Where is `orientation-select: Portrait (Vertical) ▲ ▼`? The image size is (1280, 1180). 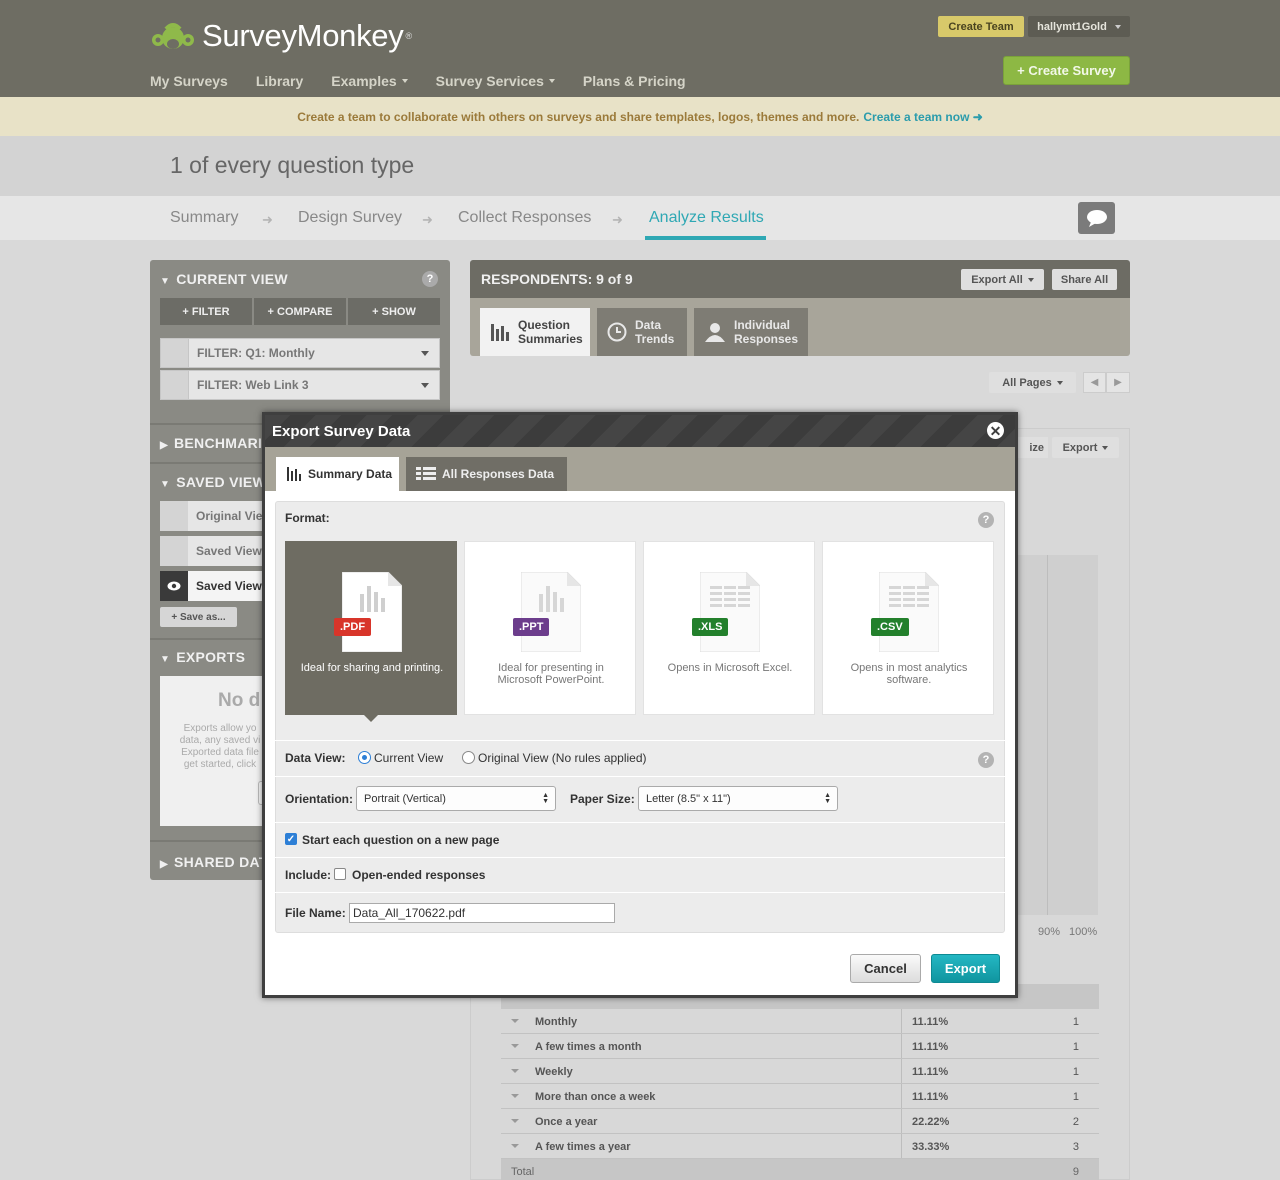
orientation-select: Portrait (Vertical) ▲ ▼ is located at coordinates (456, 798).